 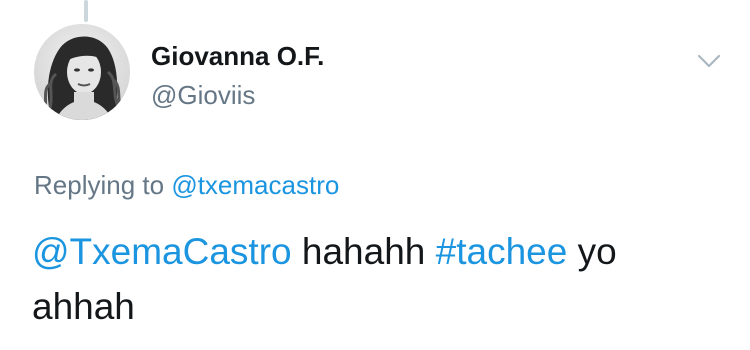 What do you see at coordinates (99, 185) in the screenshot?
I see `reply-context-prefix: Replying to` at bounding box center [99, 185].